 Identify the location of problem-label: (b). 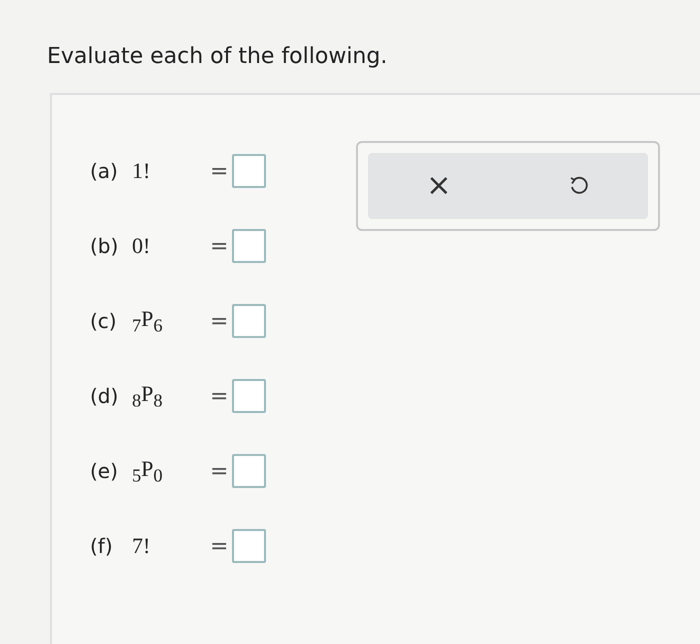
(105, 246).